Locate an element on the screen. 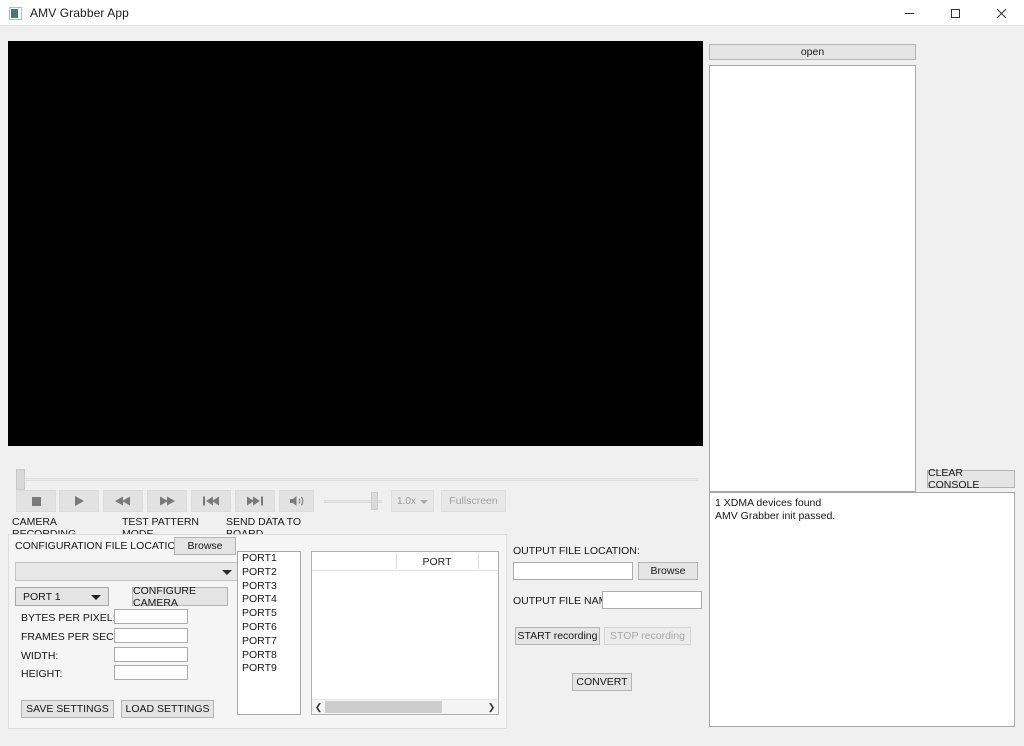 The image size is (1024, 746). open-button: open is located at coordinates (812, 52).